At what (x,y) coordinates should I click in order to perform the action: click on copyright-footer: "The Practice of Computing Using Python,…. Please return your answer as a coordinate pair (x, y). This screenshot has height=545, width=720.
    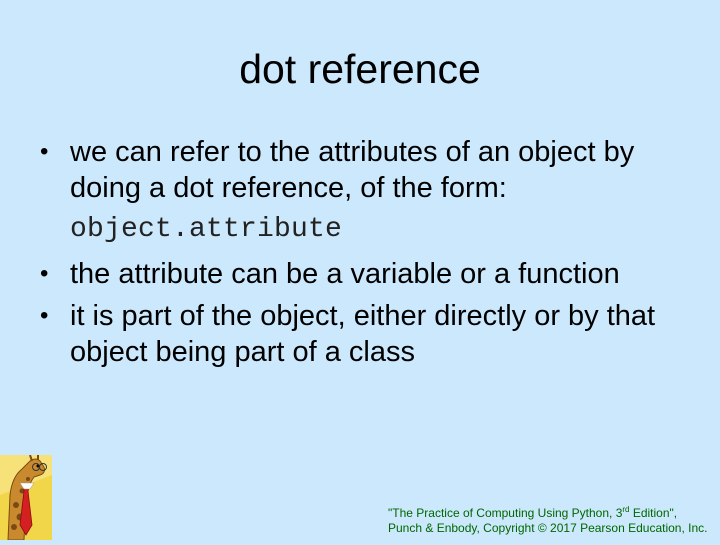
    Looking at the image, I should click on (547, 521).